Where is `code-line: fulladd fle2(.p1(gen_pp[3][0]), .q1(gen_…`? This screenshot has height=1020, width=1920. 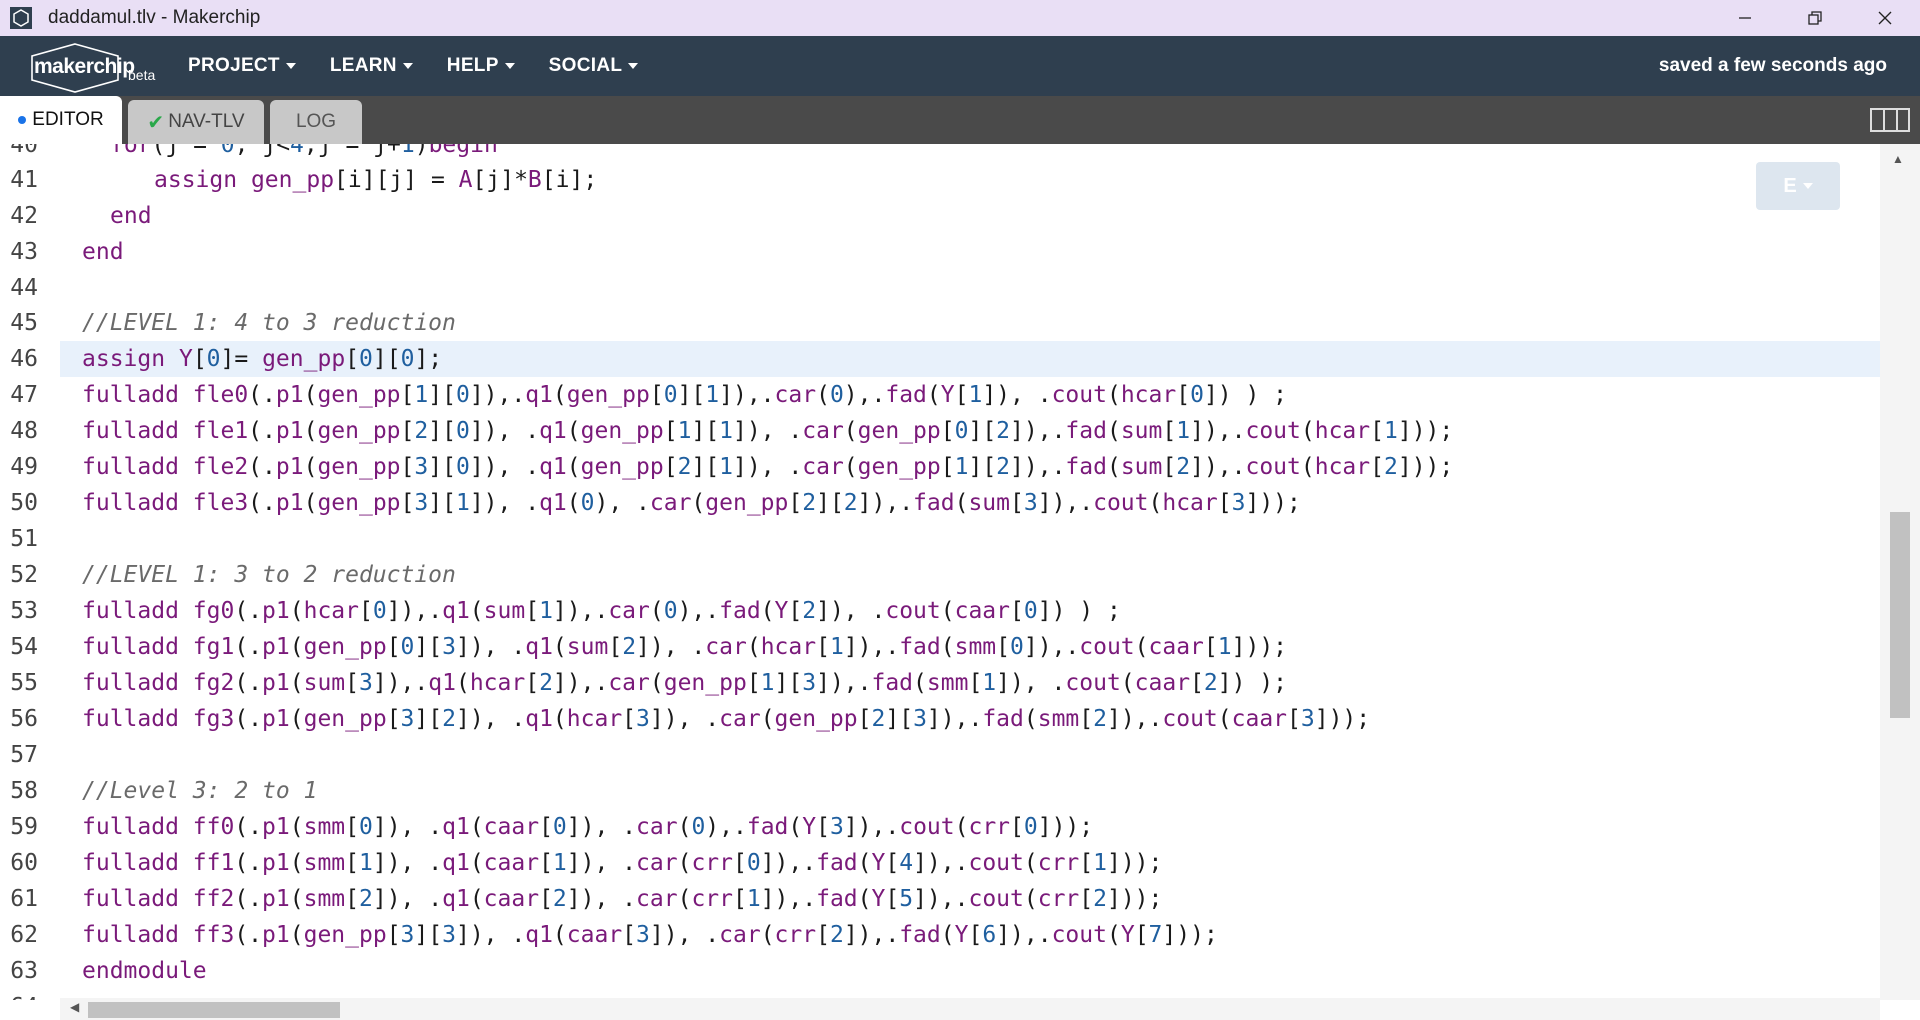 code-line: fulladd fle2(.p1(gen_pp[3][0]), .q1(gen_… is located at coordinates (767, 467).